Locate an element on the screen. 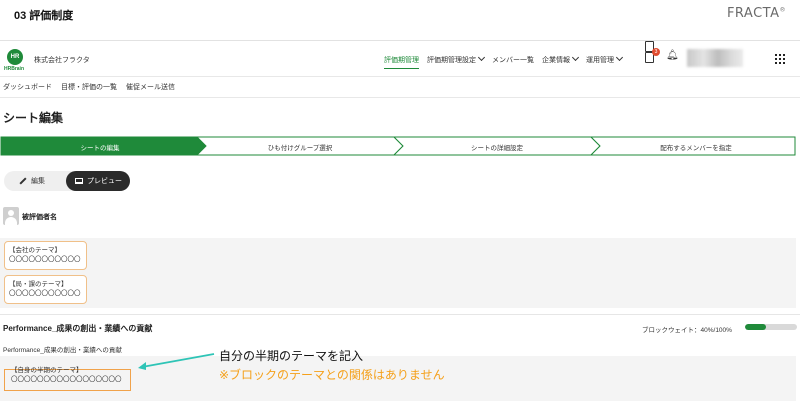  edit-preview-toggle: 編集 プレビュー is located at coordinates (67, 181).